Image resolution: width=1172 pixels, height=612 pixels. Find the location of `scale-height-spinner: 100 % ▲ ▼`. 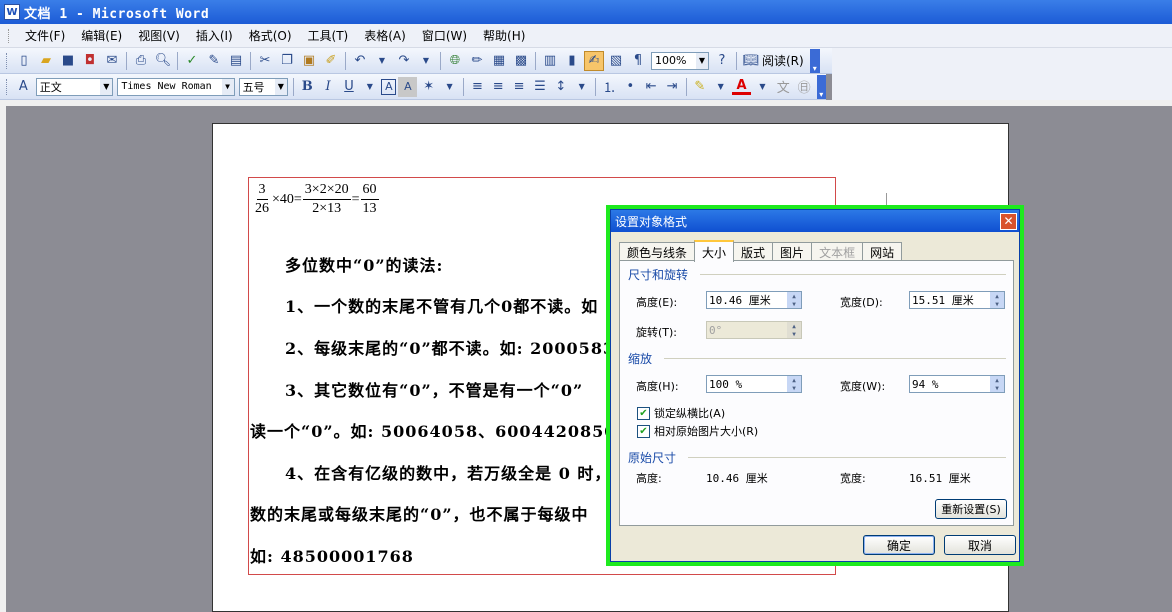

scale-height-spinner: 100 % ▲ ▼ is located at coordinates (754, 384).